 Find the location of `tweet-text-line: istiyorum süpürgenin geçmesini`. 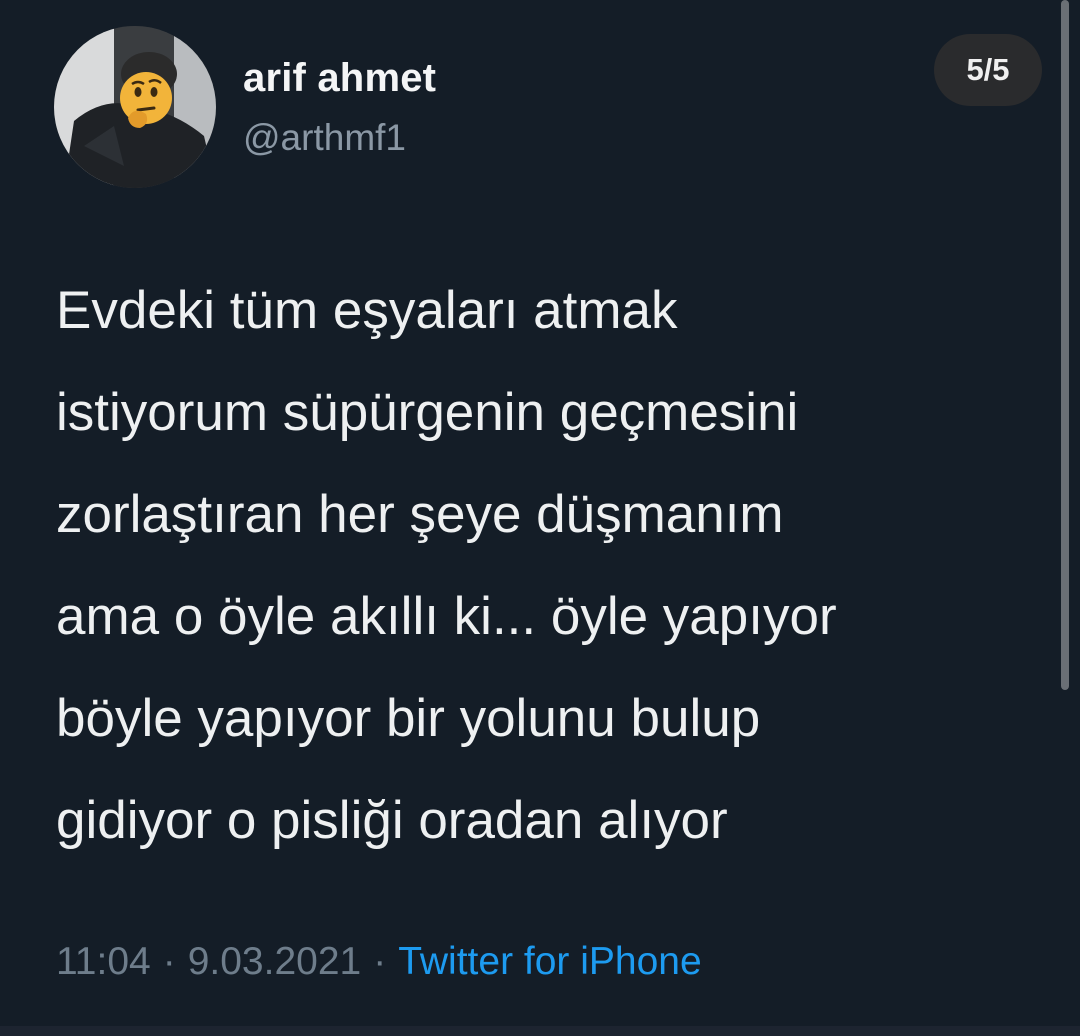

tweet-text-line: istiyorum süpürgenin geçmesini is located at coordinates (427, 412).